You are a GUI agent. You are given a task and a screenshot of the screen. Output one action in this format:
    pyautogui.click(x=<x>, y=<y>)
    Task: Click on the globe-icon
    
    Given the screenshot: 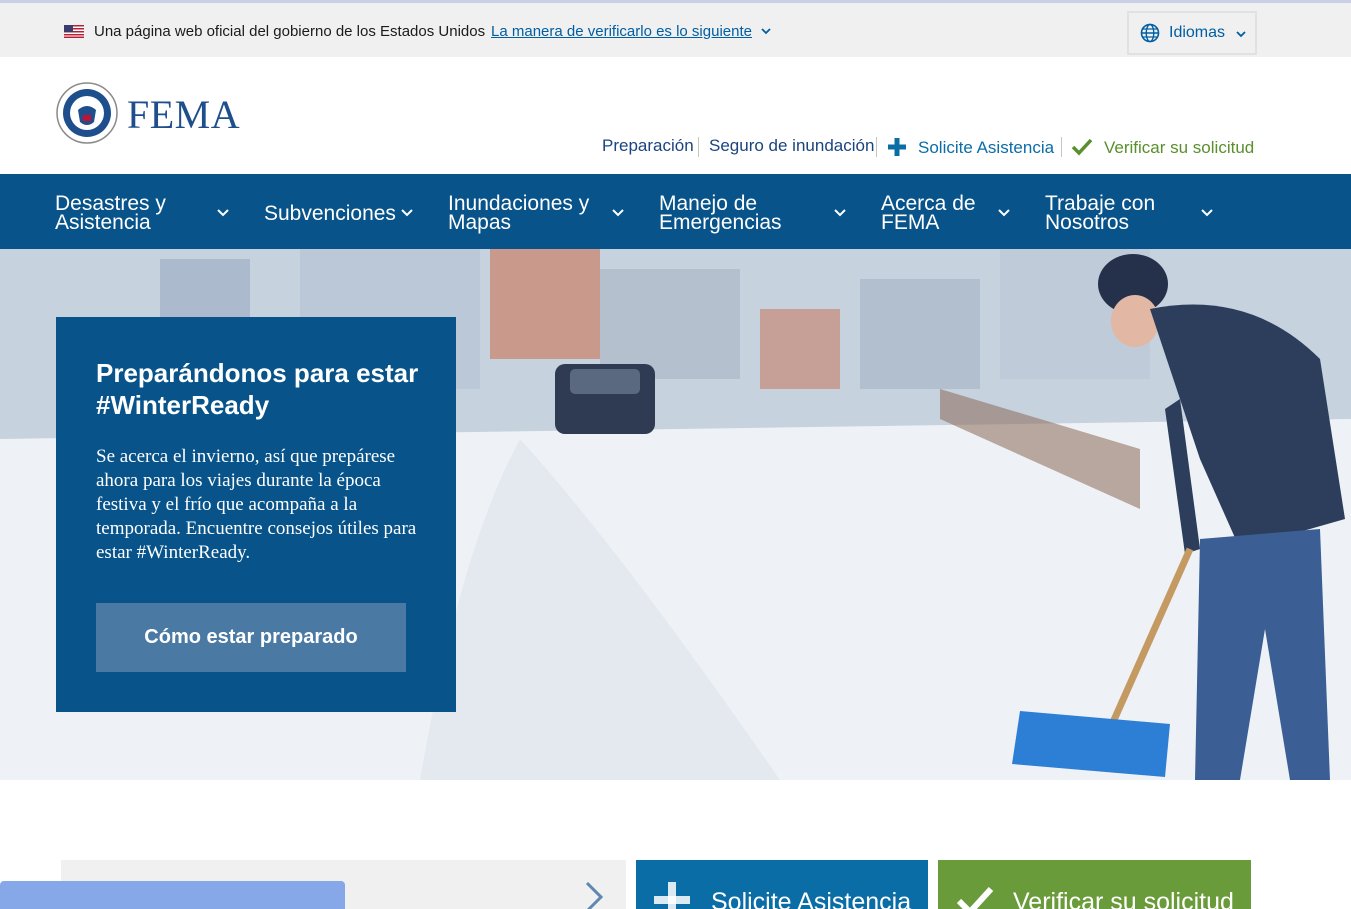 What is the action you would take?
    pyautogui.click(x=1150, y=33)
    